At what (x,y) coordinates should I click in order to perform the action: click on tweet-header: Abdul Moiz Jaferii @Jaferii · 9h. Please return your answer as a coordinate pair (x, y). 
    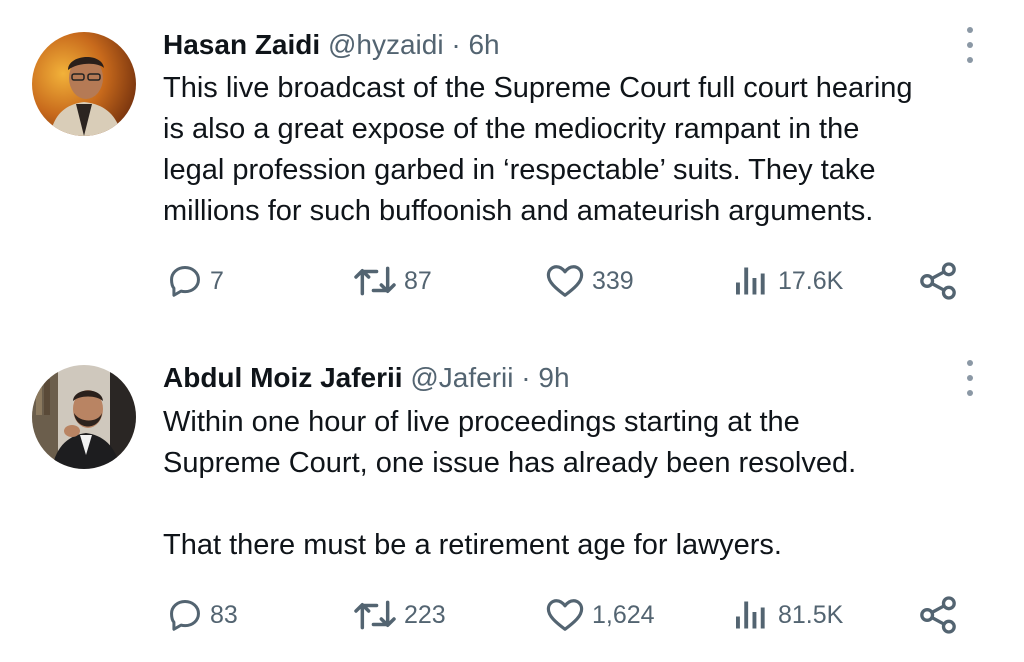
    Looking at the image, I should click on (366, 378).